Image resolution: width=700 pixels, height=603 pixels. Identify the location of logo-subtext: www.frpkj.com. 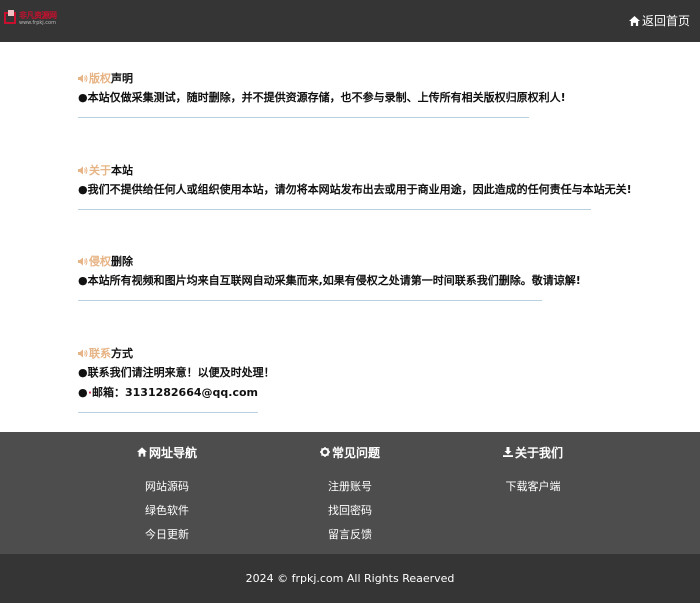
(37, 23).